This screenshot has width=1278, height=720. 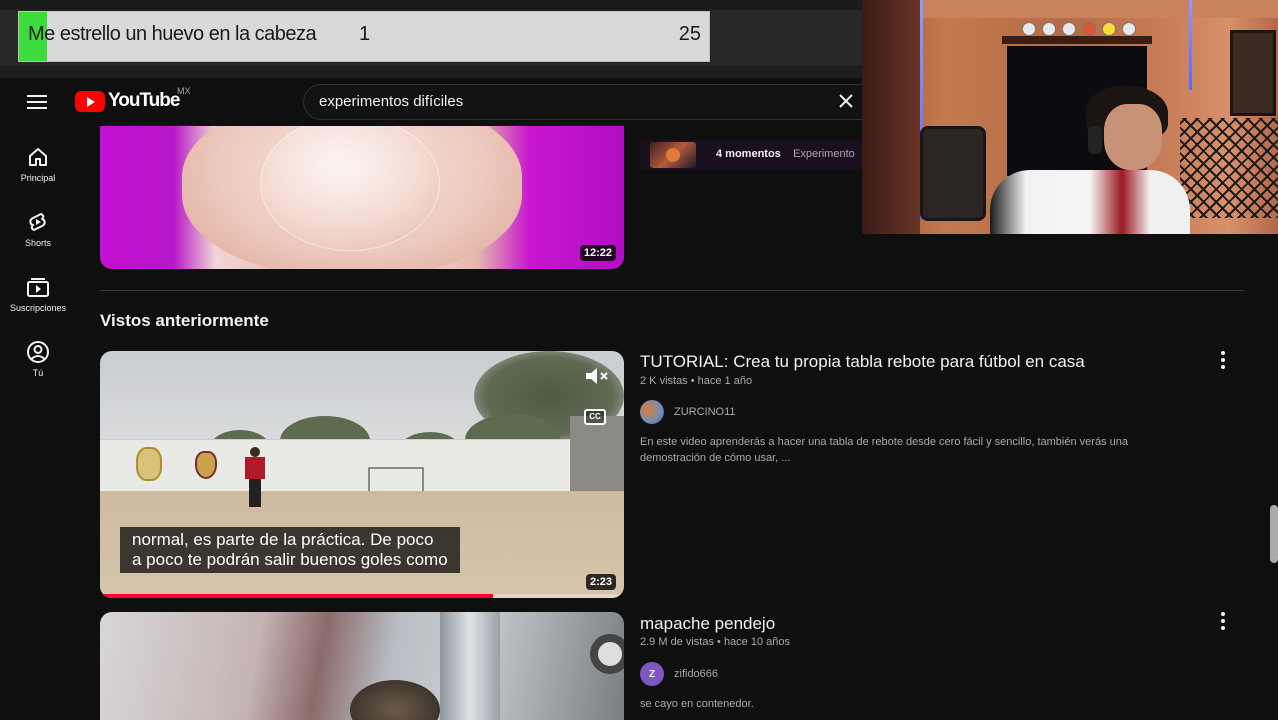 What do you see at coordinates (696, 381) in the screenshot?
I see `video-meta: 2 K vistas • hace 1 año` at bounding box center [696, 381].